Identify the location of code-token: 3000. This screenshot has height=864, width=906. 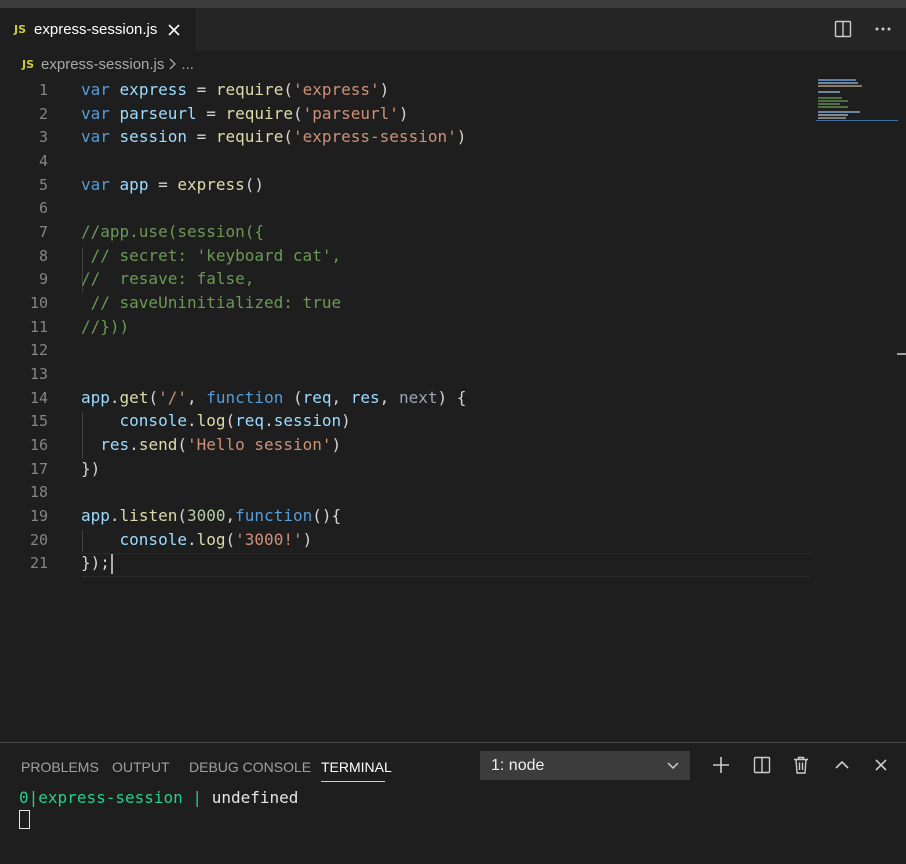
(206, 515).